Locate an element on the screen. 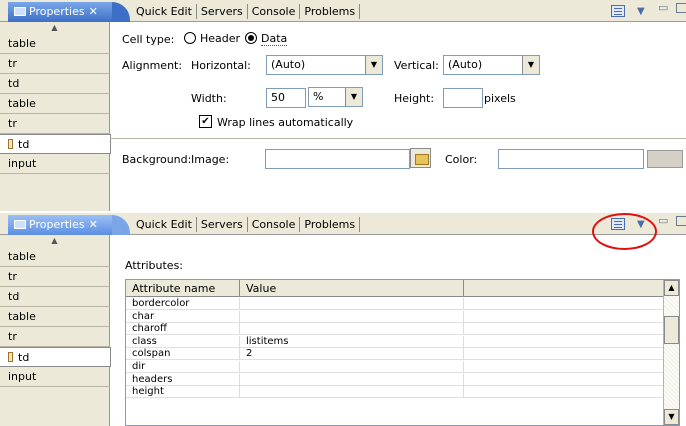 This screenshot has width=686, height=426. table-row: charoff is located at coordinates (396, 329).